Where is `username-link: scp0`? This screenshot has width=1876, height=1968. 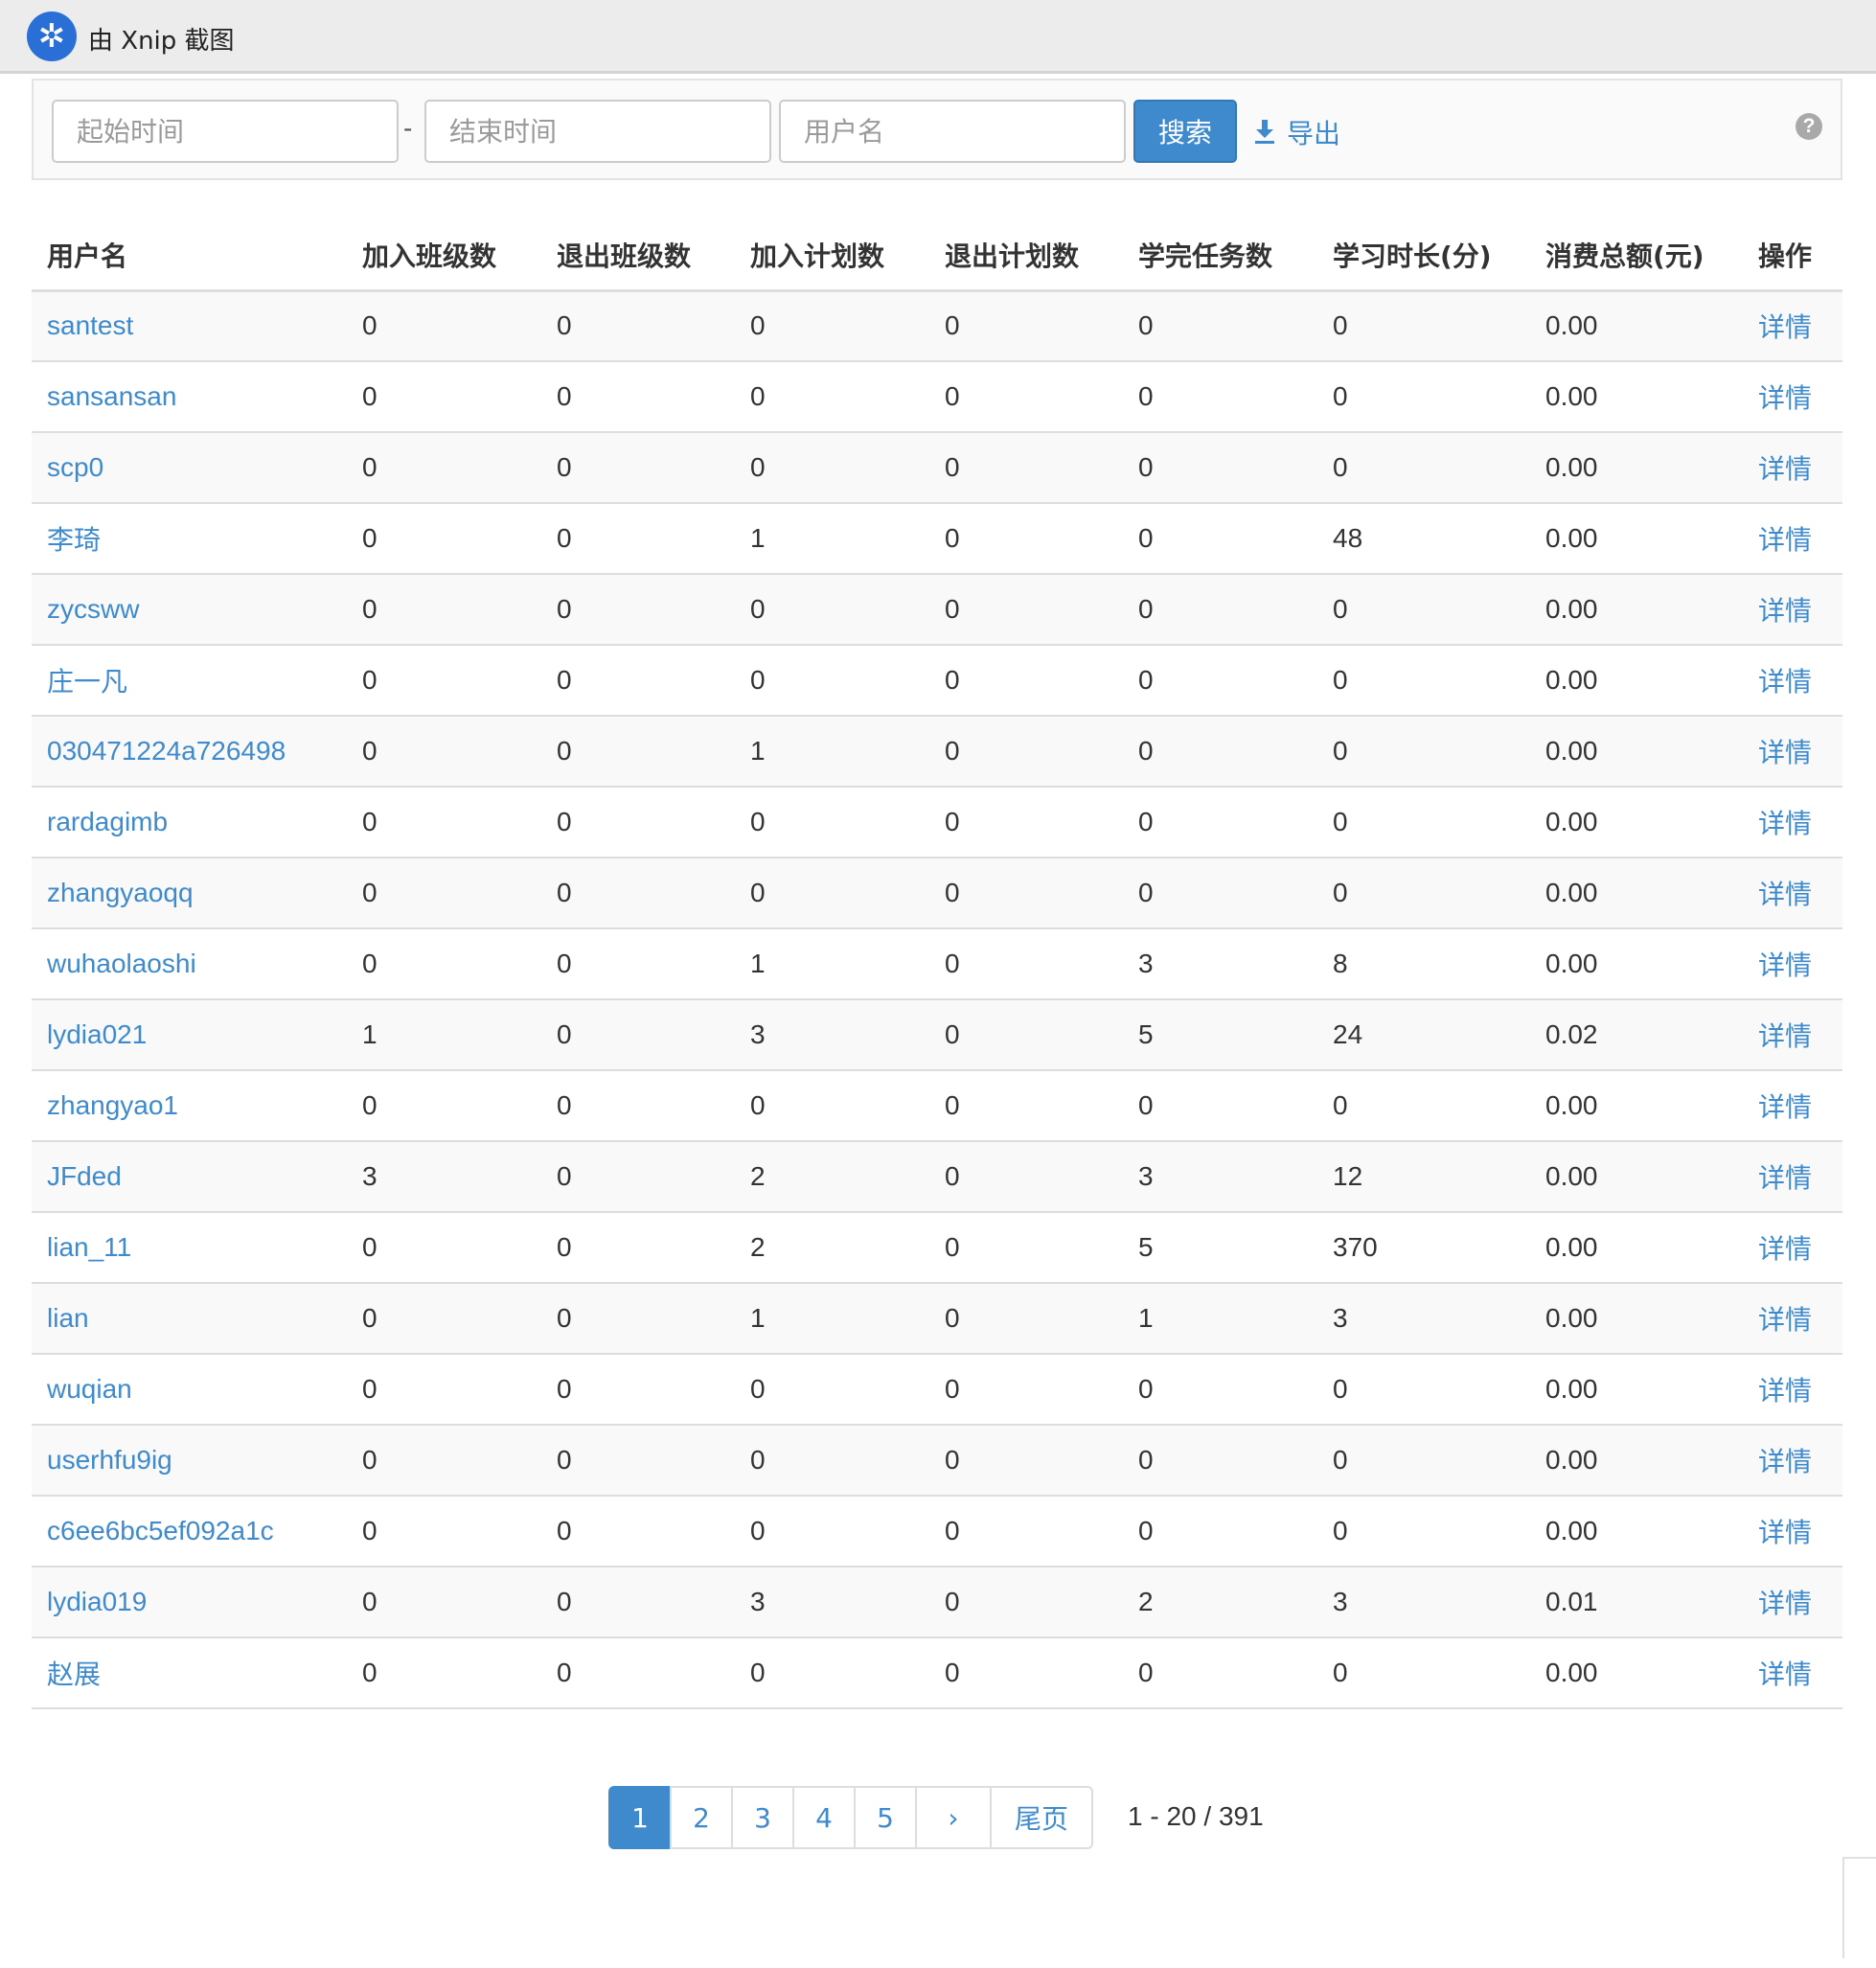
username-link: scp0 is located at coordinates (75, 467).